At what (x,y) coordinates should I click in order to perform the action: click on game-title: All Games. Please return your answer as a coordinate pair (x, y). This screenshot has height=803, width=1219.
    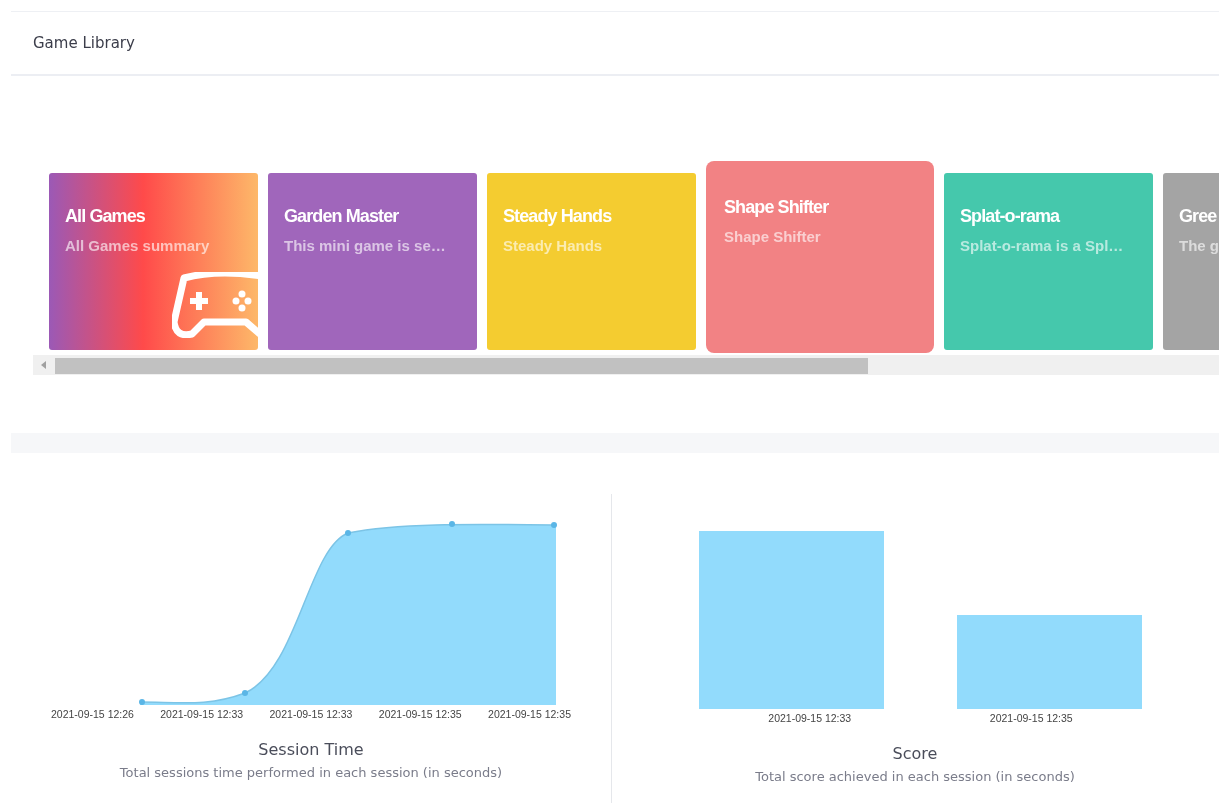
    Looking at the image, I should click on (105, 216).